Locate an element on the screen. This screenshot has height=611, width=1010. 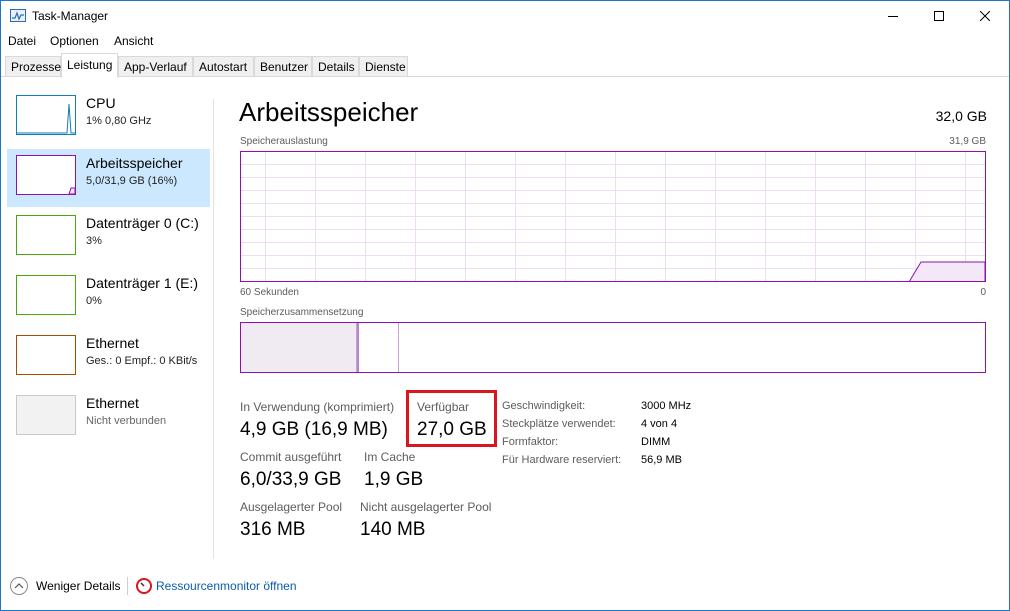
in-use-label: In Verwendung (komprimiert) is located at coordinates (317, 407).